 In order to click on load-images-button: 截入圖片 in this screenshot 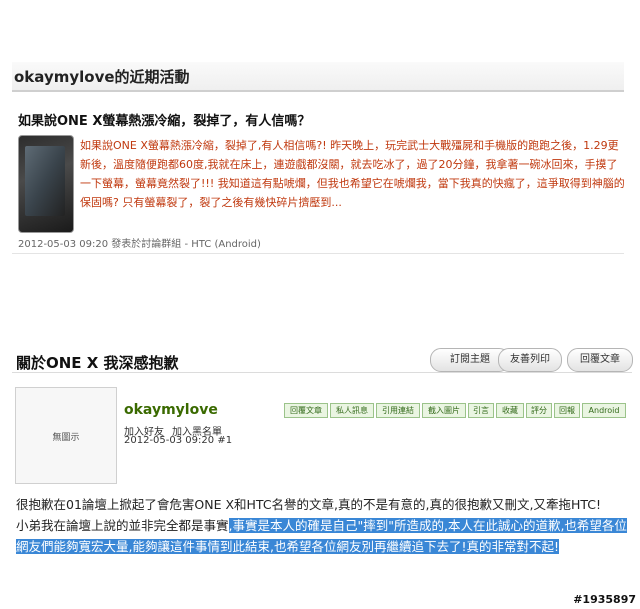, I will do `click(444, 410)`.